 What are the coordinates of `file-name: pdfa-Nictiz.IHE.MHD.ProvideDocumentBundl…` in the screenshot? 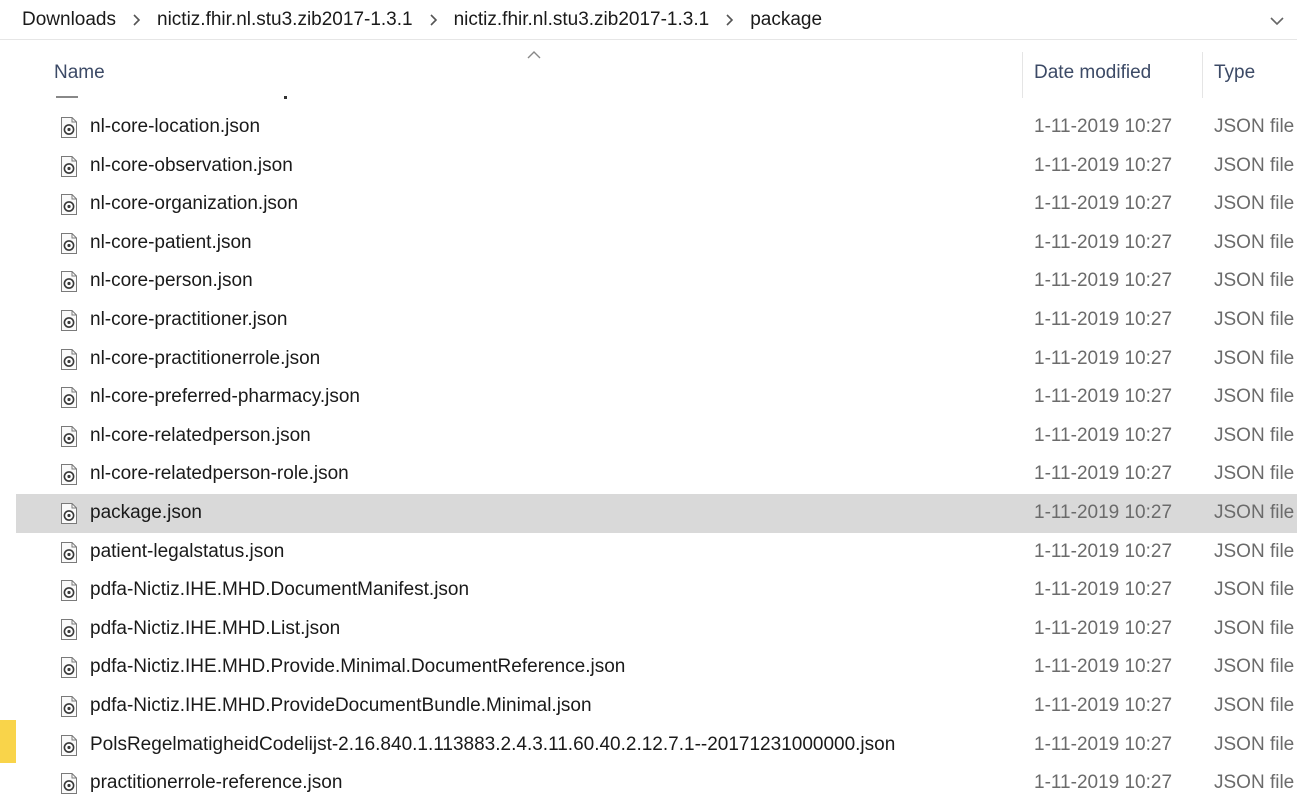 It's located at (341, 706).